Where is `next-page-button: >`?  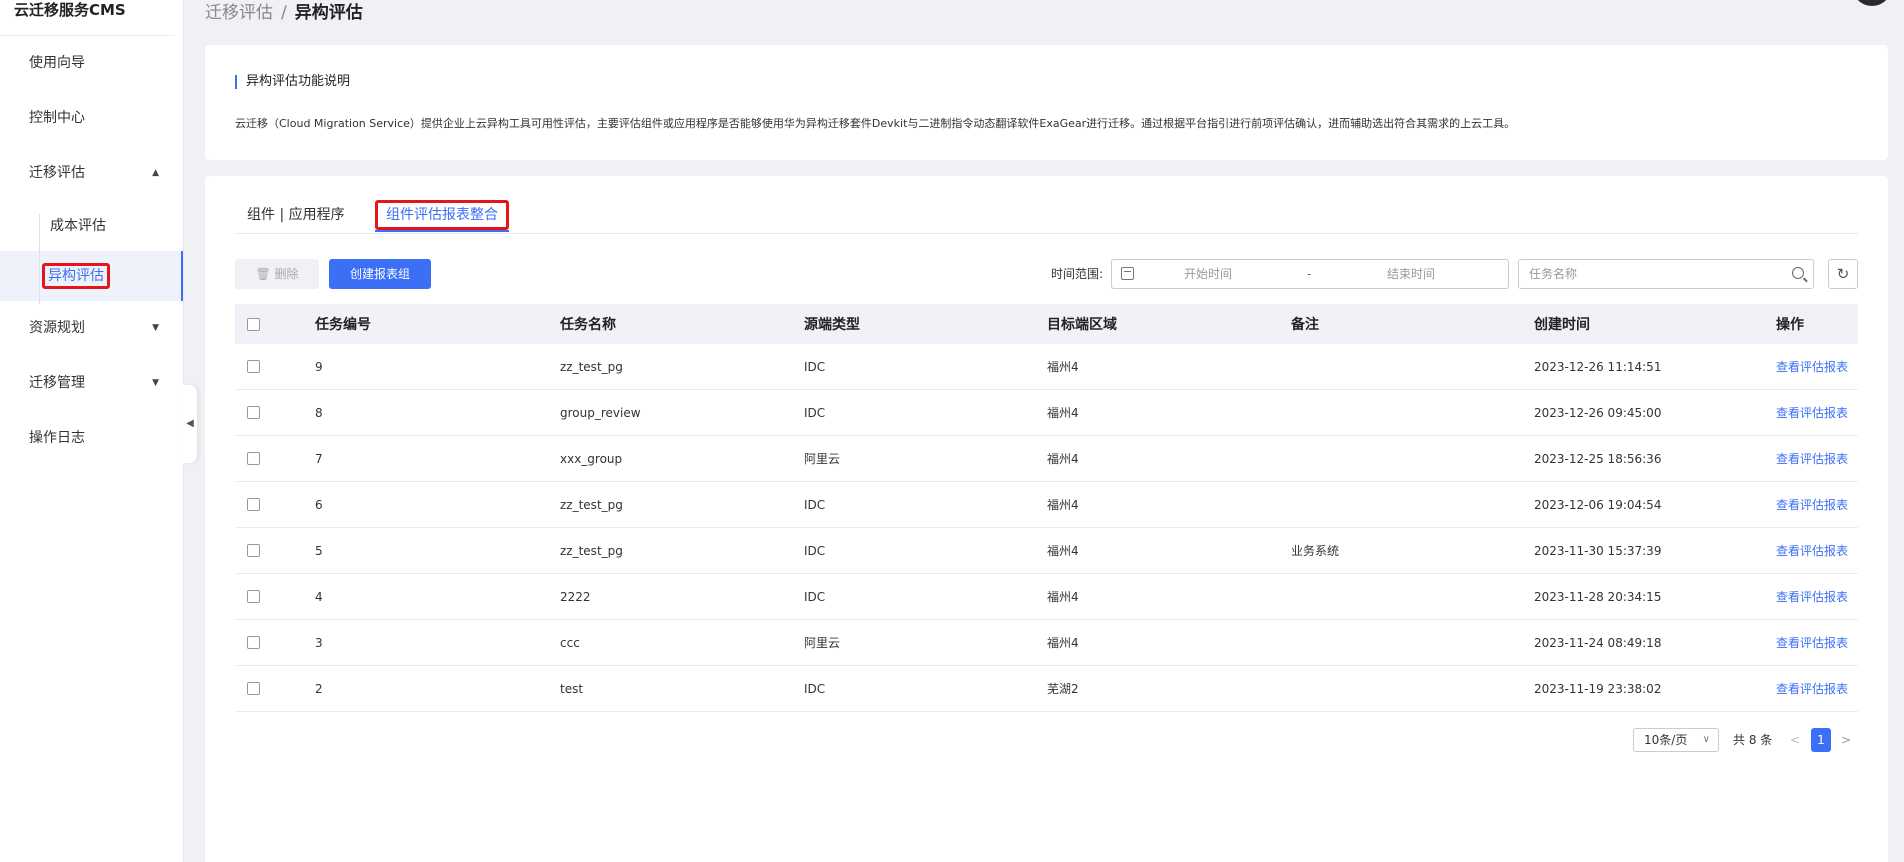 next-page-button: > is located at coordinates (1846, 740).